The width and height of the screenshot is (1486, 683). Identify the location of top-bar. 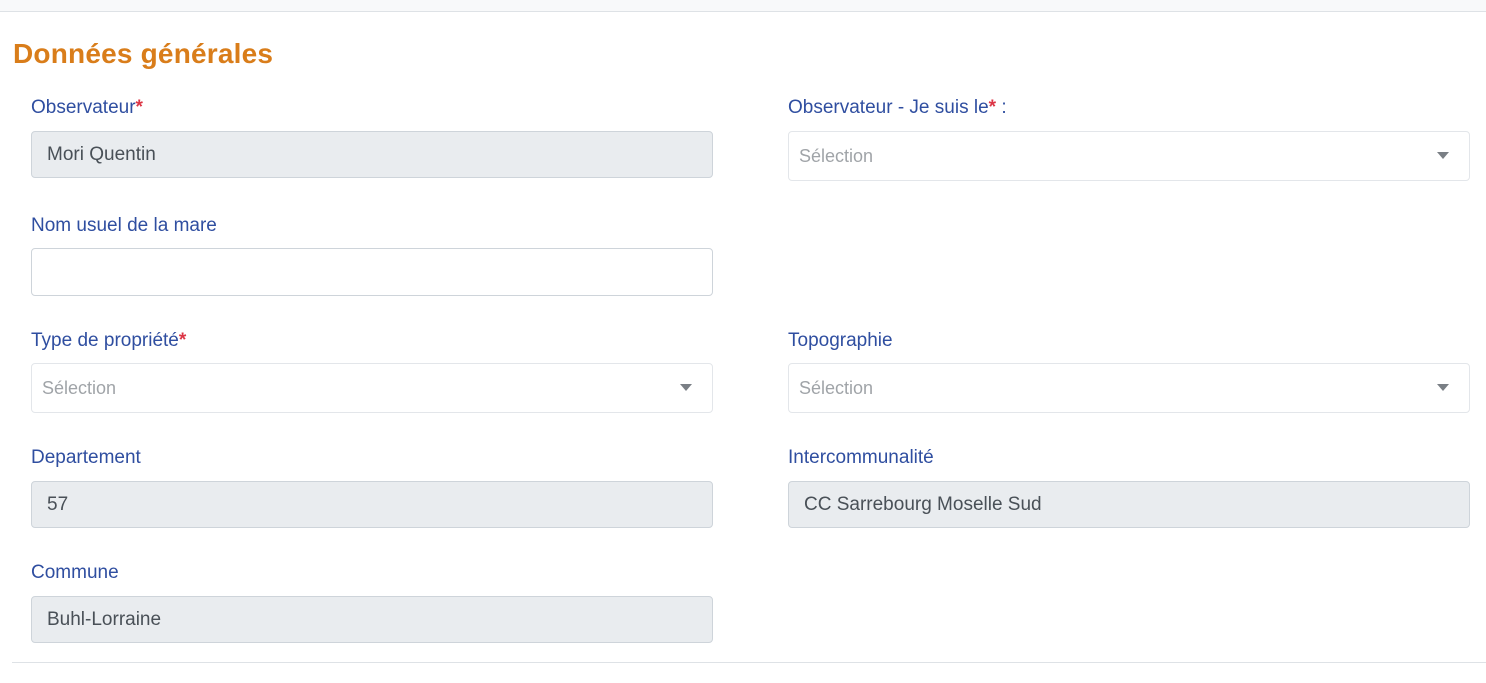
(743, 6).